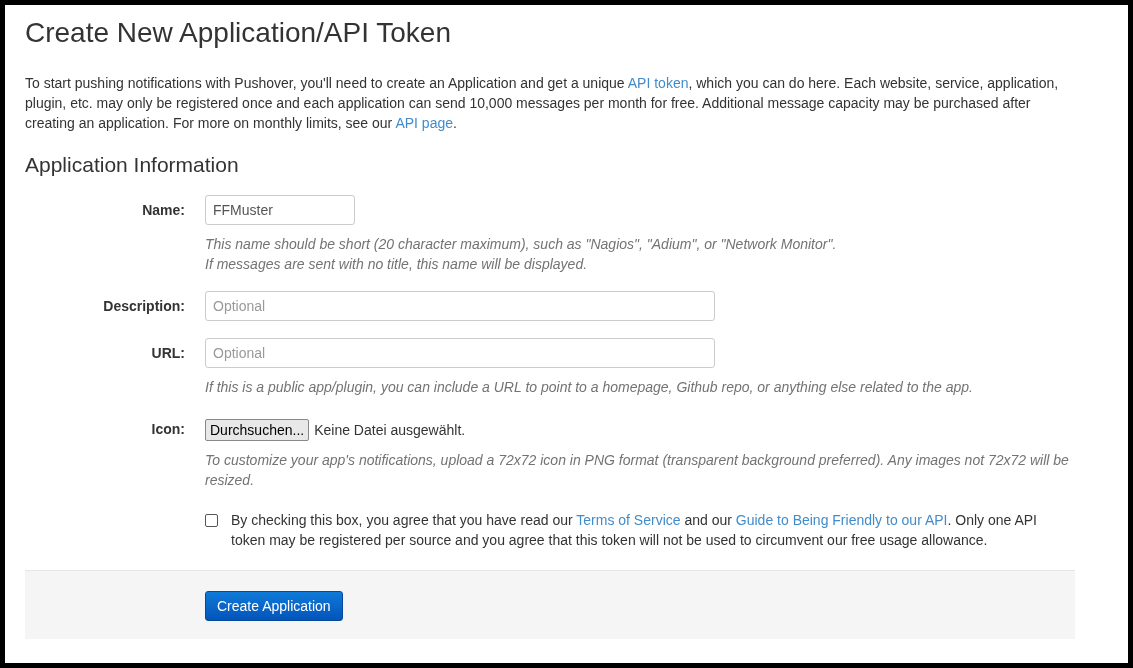  What do you see at coordinates (132, 165) in the screenshot?
I see `section-heading: Application Information` at bounding box center [132, 165].